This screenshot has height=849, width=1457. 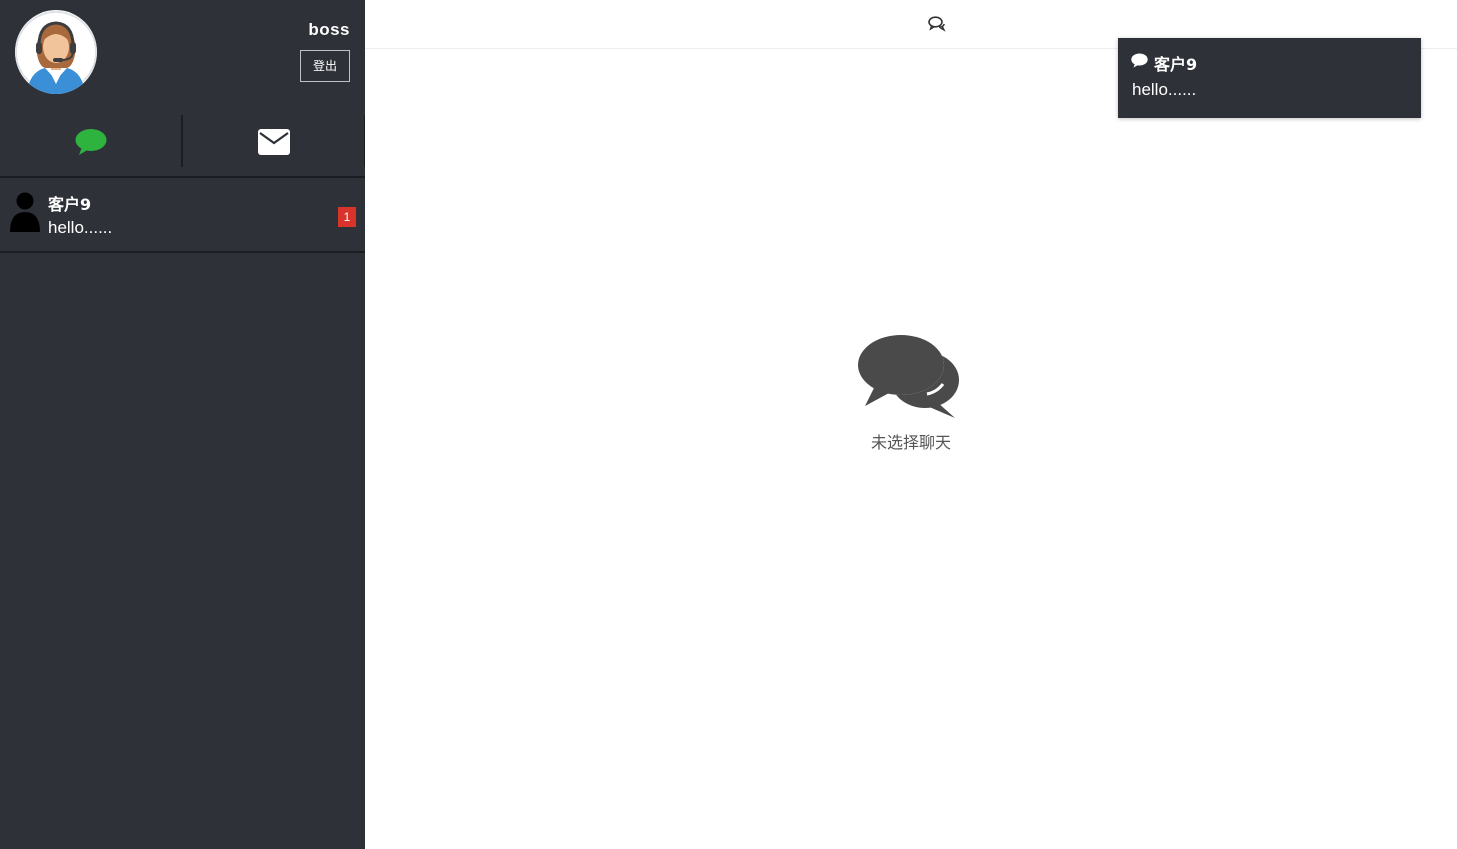 I want to click on username: boss, so click(x=329, y=29).